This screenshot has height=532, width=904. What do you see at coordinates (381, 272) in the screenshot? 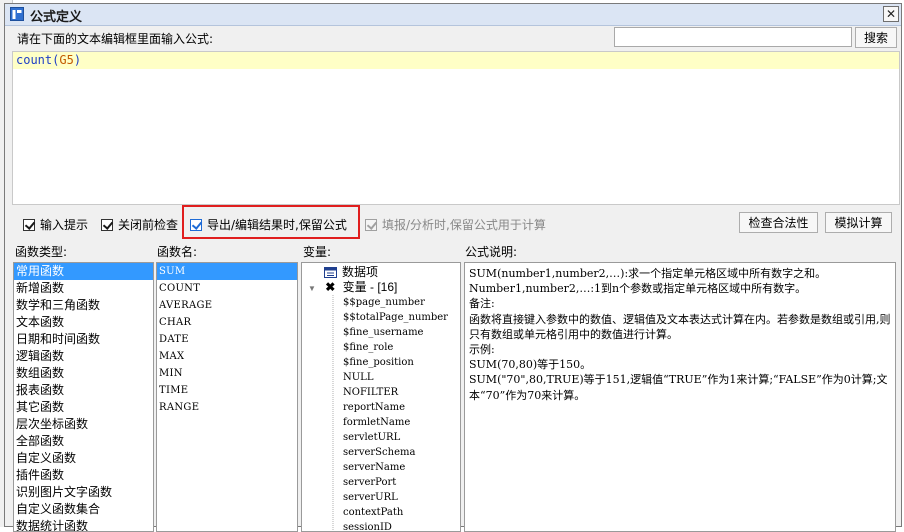
I see `tree-node-data-item: 数据项` at bounding box center [381, 272].